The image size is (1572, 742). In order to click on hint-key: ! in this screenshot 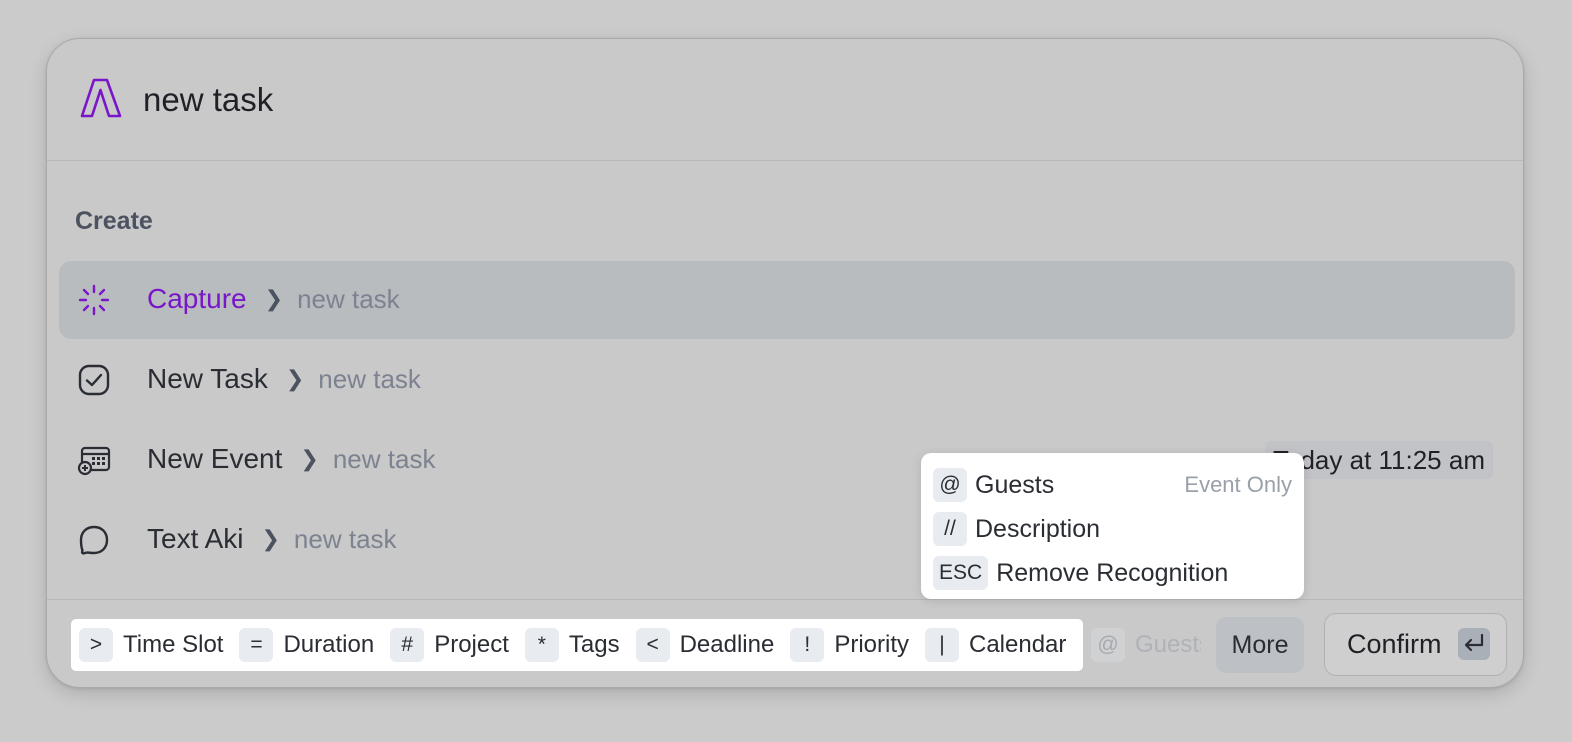, I will do `click(807, 645)`.